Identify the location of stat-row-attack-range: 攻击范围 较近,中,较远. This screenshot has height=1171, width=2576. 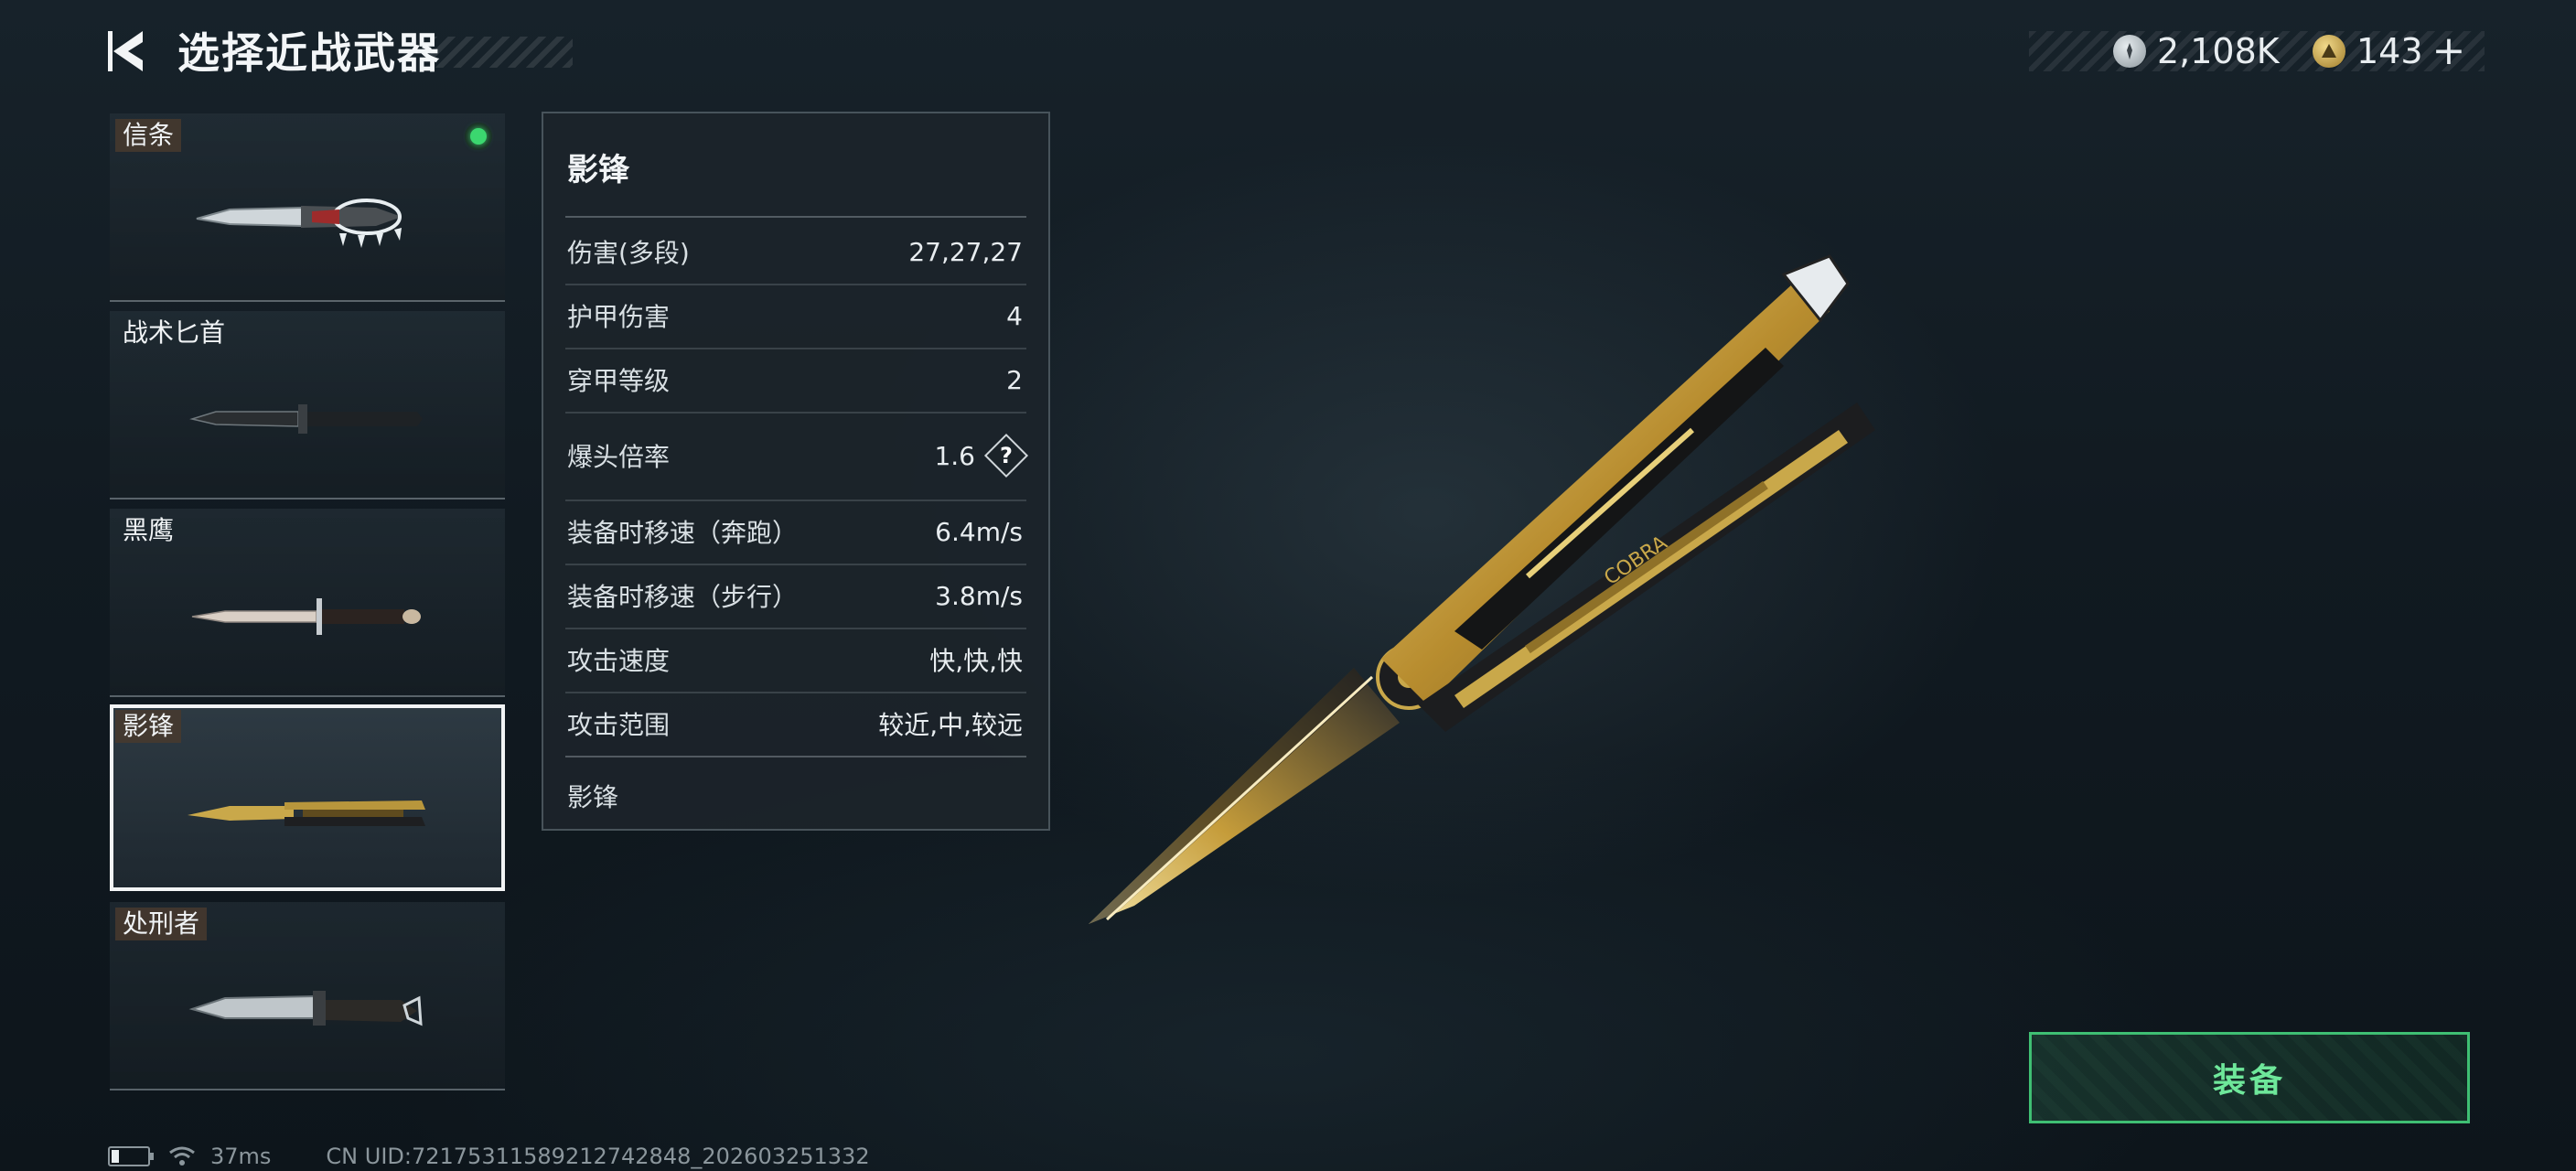
(795, 724).